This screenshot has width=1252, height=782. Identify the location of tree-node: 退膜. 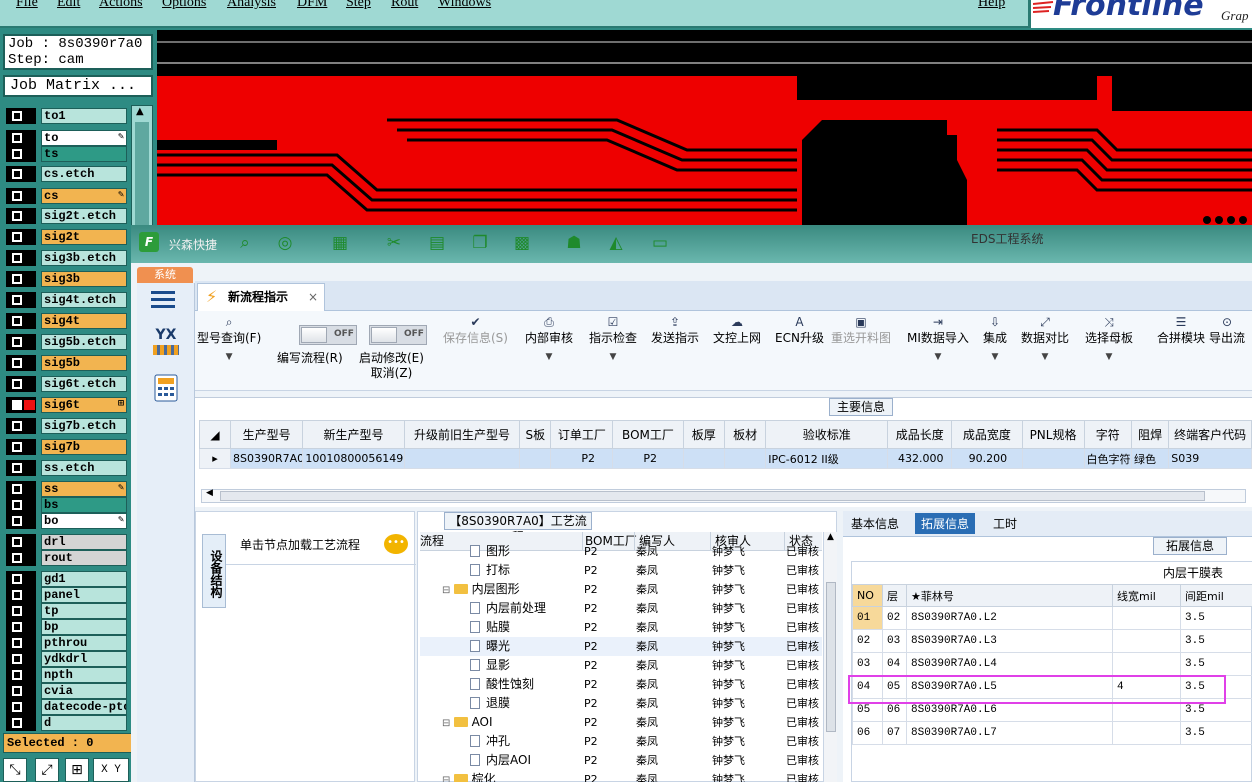
(490, 703).